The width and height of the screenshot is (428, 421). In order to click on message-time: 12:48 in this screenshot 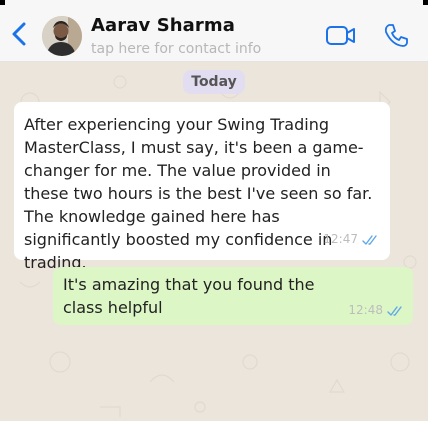, I will do `click(365, 310)`.